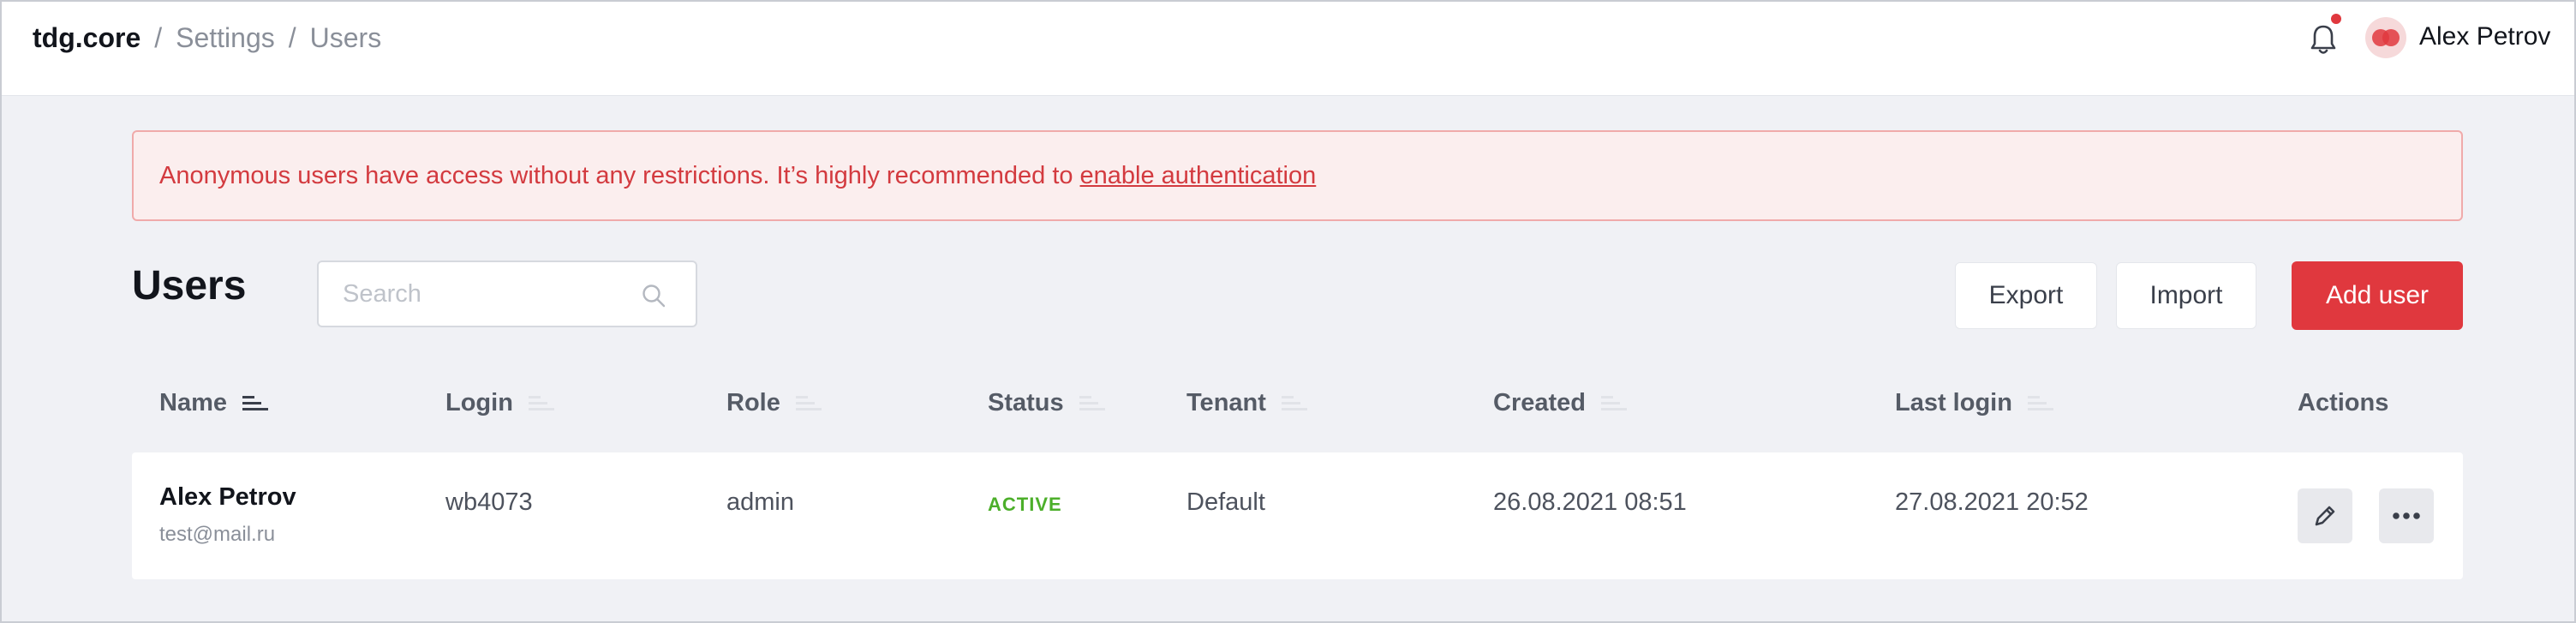  What do you see at coordinates (1953, 402) in the screenshot?
I see `column-header-label: Last login` at bounding box center [1953, 402].